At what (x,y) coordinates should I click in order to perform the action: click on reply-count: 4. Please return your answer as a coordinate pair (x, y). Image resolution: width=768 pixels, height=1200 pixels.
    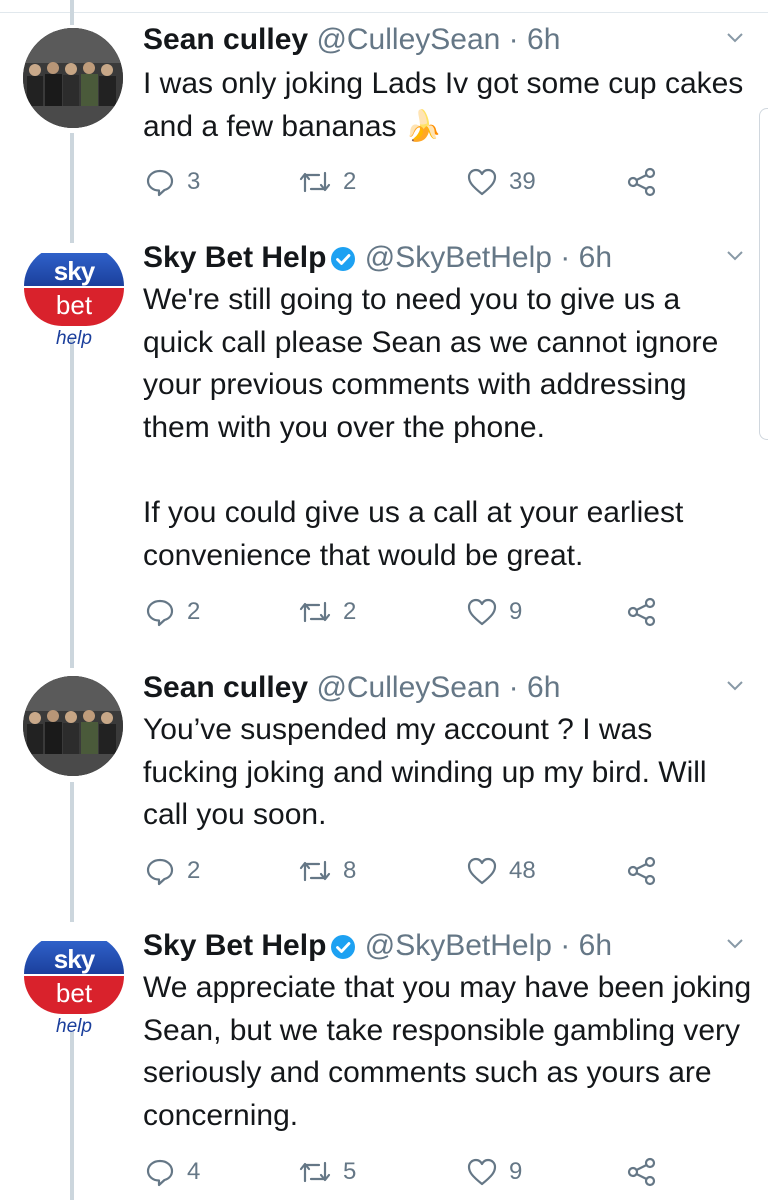
    Looking at the image, I should click on (194, 1171).